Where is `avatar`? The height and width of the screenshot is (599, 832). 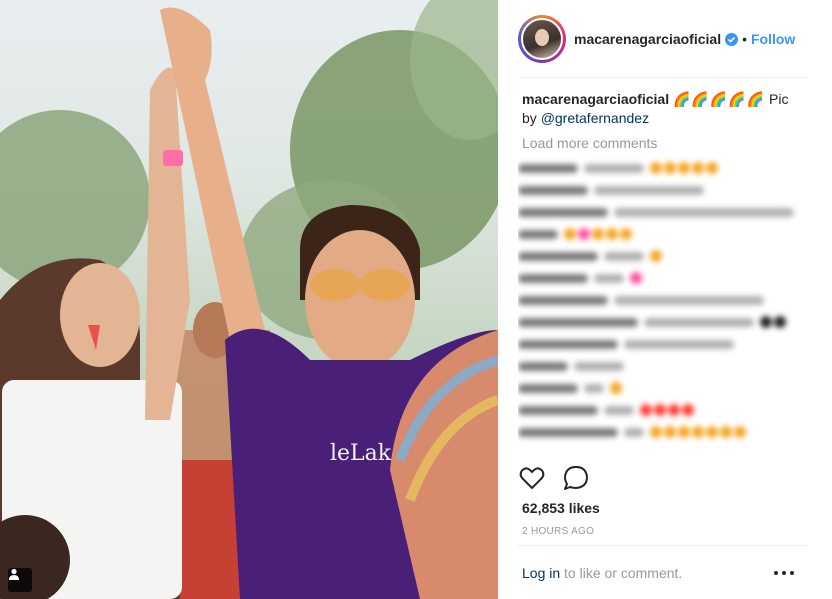
avatar is located at coordinates (542, 39).